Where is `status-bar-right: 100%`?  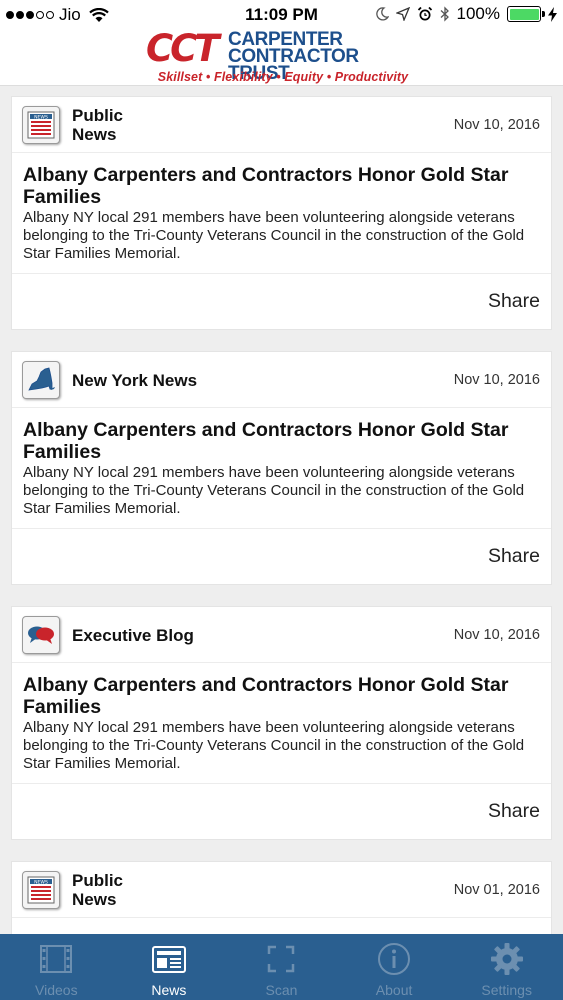 status-bar-right: 100% is located at coordinates (466, 14).